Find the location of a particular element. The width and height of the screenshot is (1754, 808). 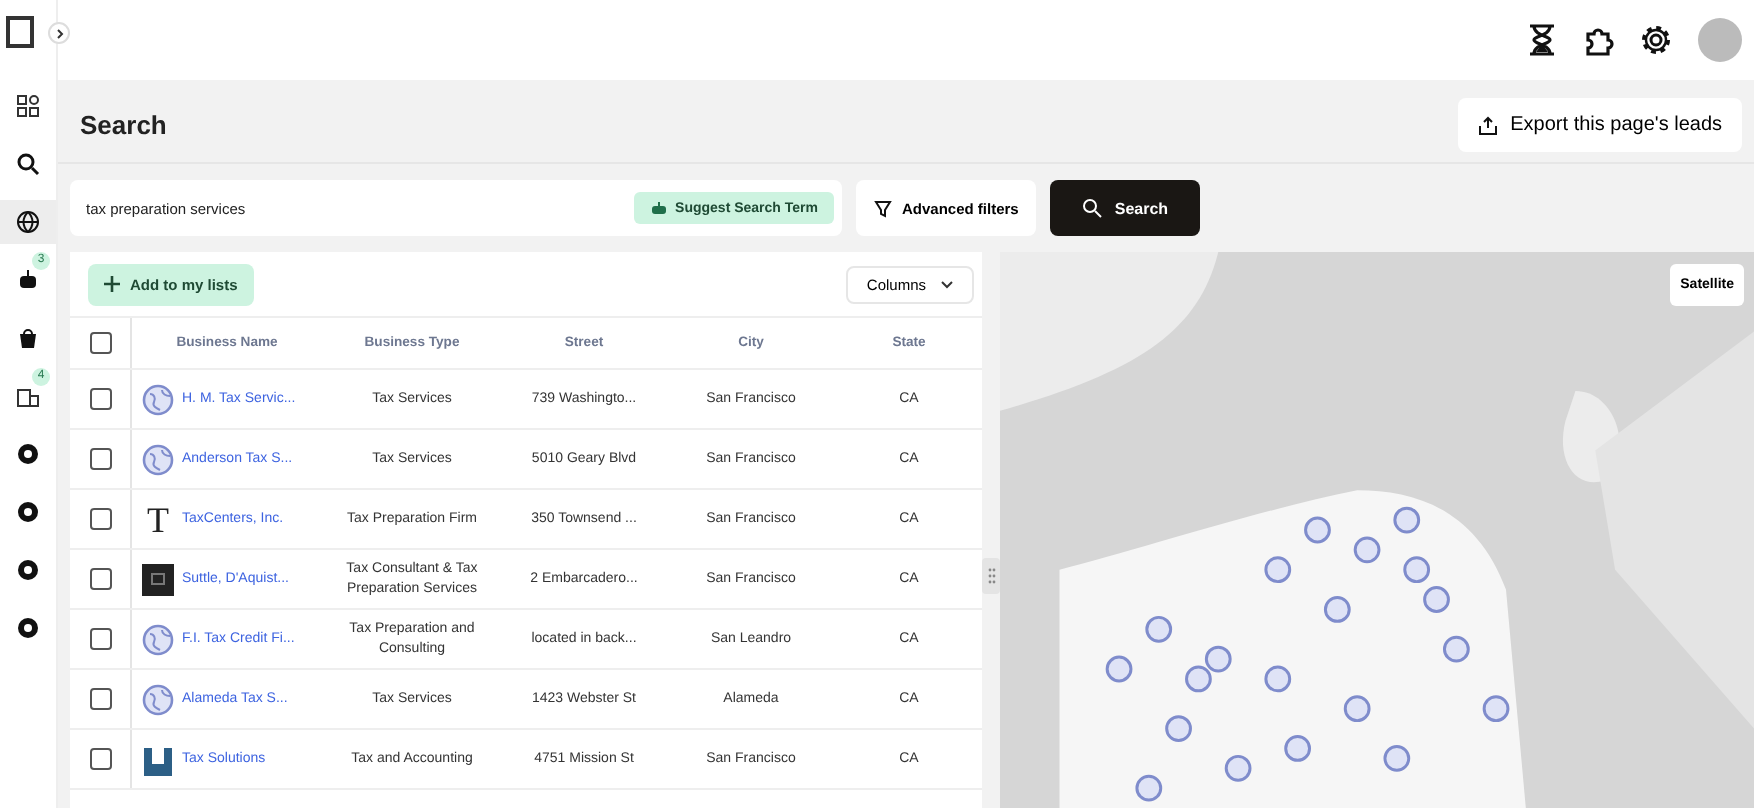

share-icon is located at coordinates (1488, 125).